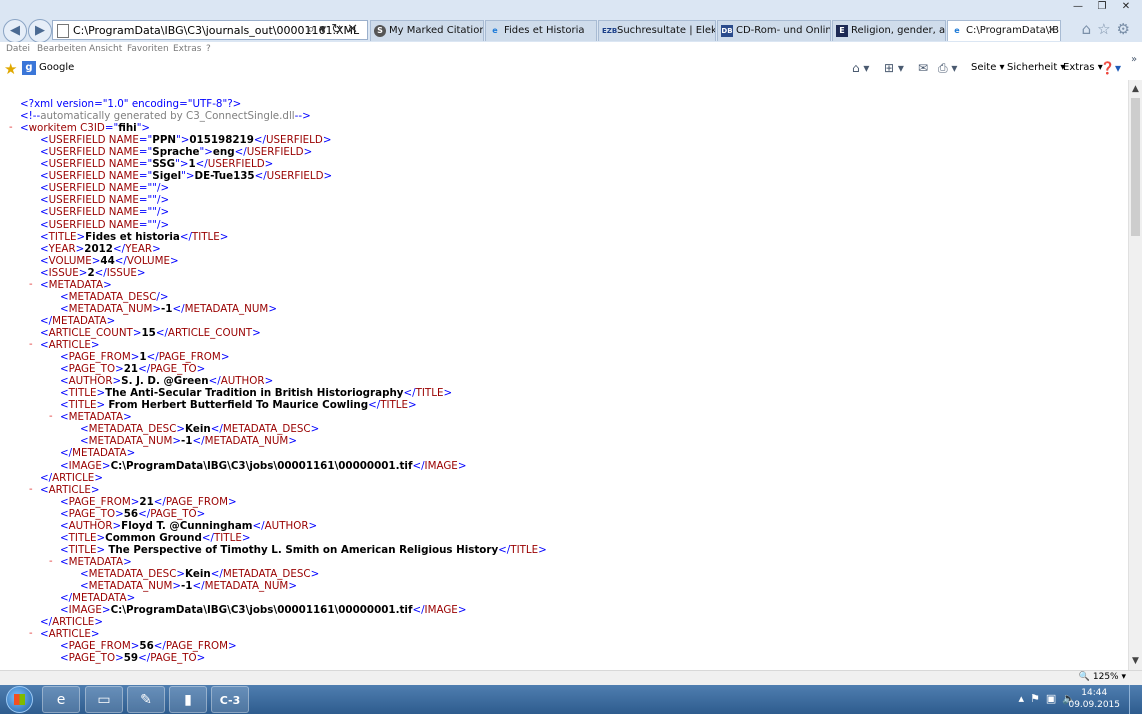 This screenshot has height=714, width=1142. I want to click on network-icon: ▣, so click(1054, 698).